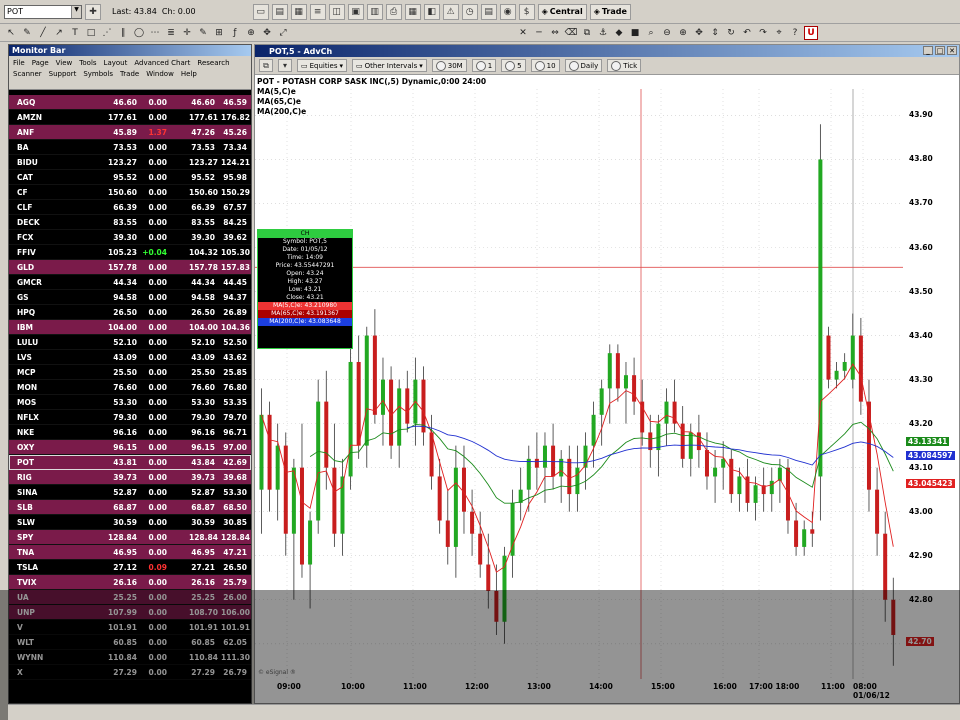 The height and width of the screenshot is (720, 960). What do you see at coordinates (40, 63) in the screenshot?
I see `monitor-menu-item: Page` at bounding box center [40, 63].